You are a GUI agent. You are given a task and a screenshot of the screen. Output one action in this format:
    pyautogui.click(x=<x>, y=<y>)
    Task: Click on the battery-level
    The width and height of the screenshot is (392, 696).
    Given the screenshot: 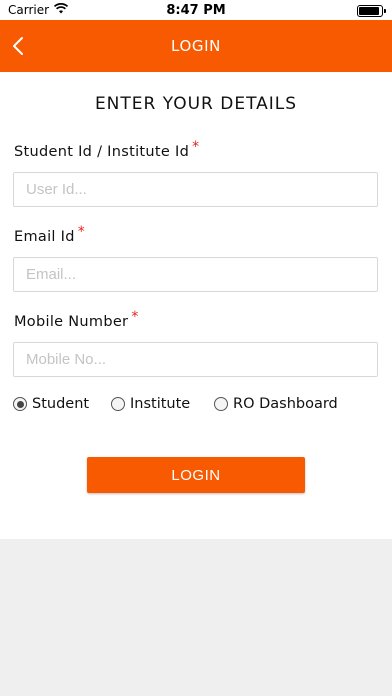 What is the action you would take?
    pyautogui.click(x=369, y=11)
    